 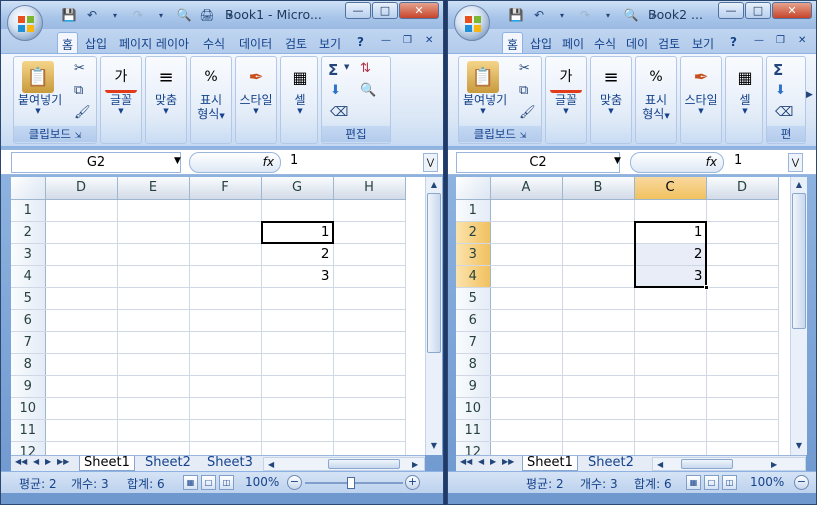 What do you see at coordinates (473, 298) in the screenshot?
I see `row-header: 5` at bounding box center [473, 298].